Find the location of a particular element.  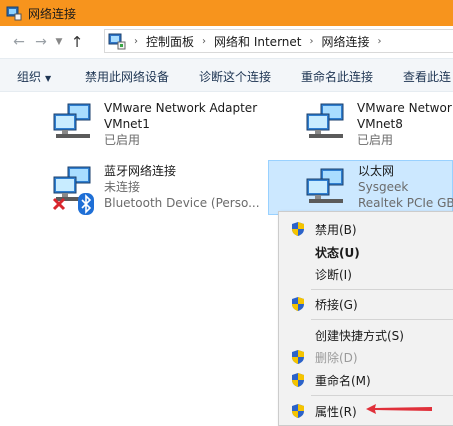

menu-item-bridge: 桥接(G) is located at coordinates (366, 304).